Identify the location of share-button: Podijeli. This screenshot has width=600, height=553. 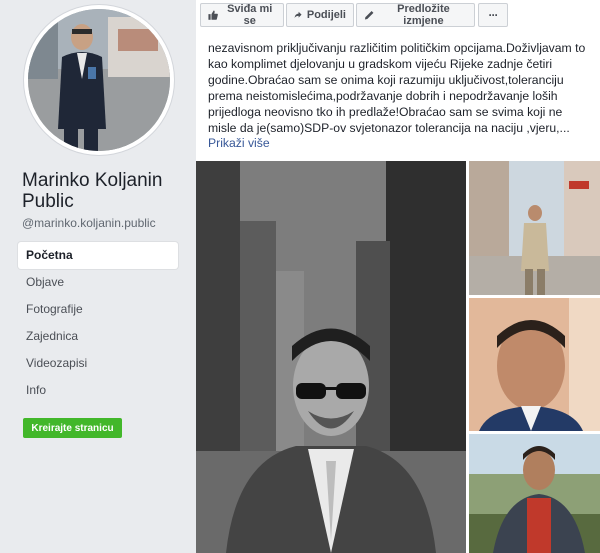
(320, 15).